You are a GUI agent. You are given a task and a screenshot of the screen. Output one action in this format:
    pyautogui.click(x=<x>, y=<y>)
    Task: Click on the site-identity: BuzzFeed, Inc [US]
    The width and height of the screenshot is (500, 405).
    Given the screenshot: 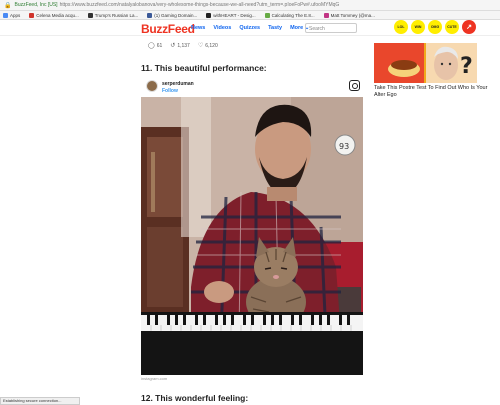 What is the action you would take?
    pyautogui.click(x=35, y=5)
    